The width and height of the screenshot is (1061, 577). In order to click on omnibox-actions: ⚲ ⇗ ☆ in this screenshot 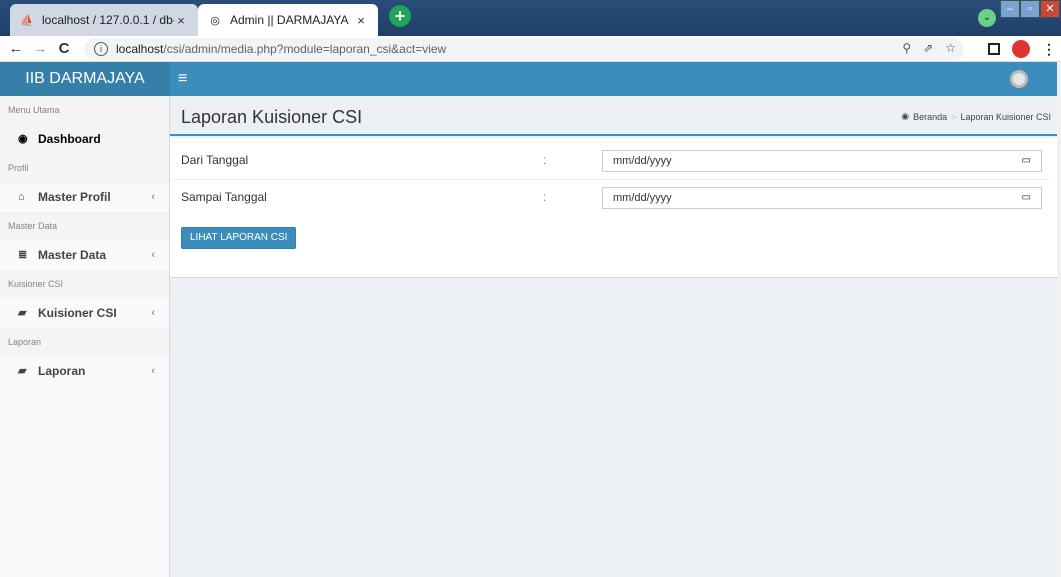, I will do `click(929, 48)`.